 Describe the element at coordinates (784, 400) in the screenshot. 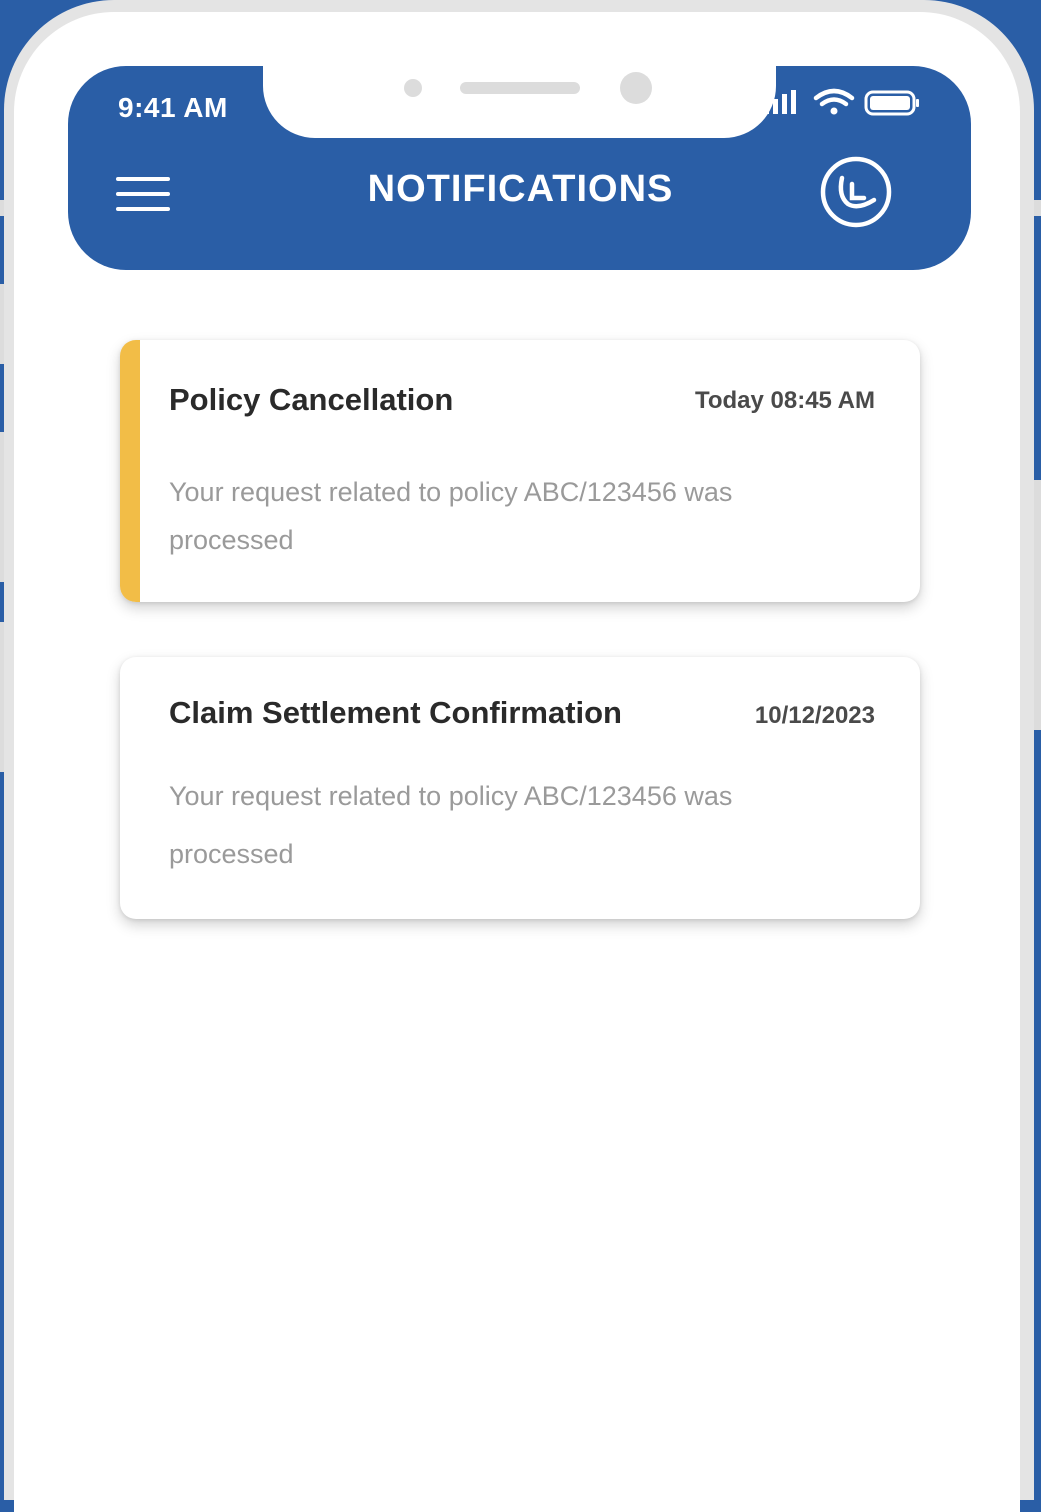

I see `notification-time: Today 08:45 AM` at that location.